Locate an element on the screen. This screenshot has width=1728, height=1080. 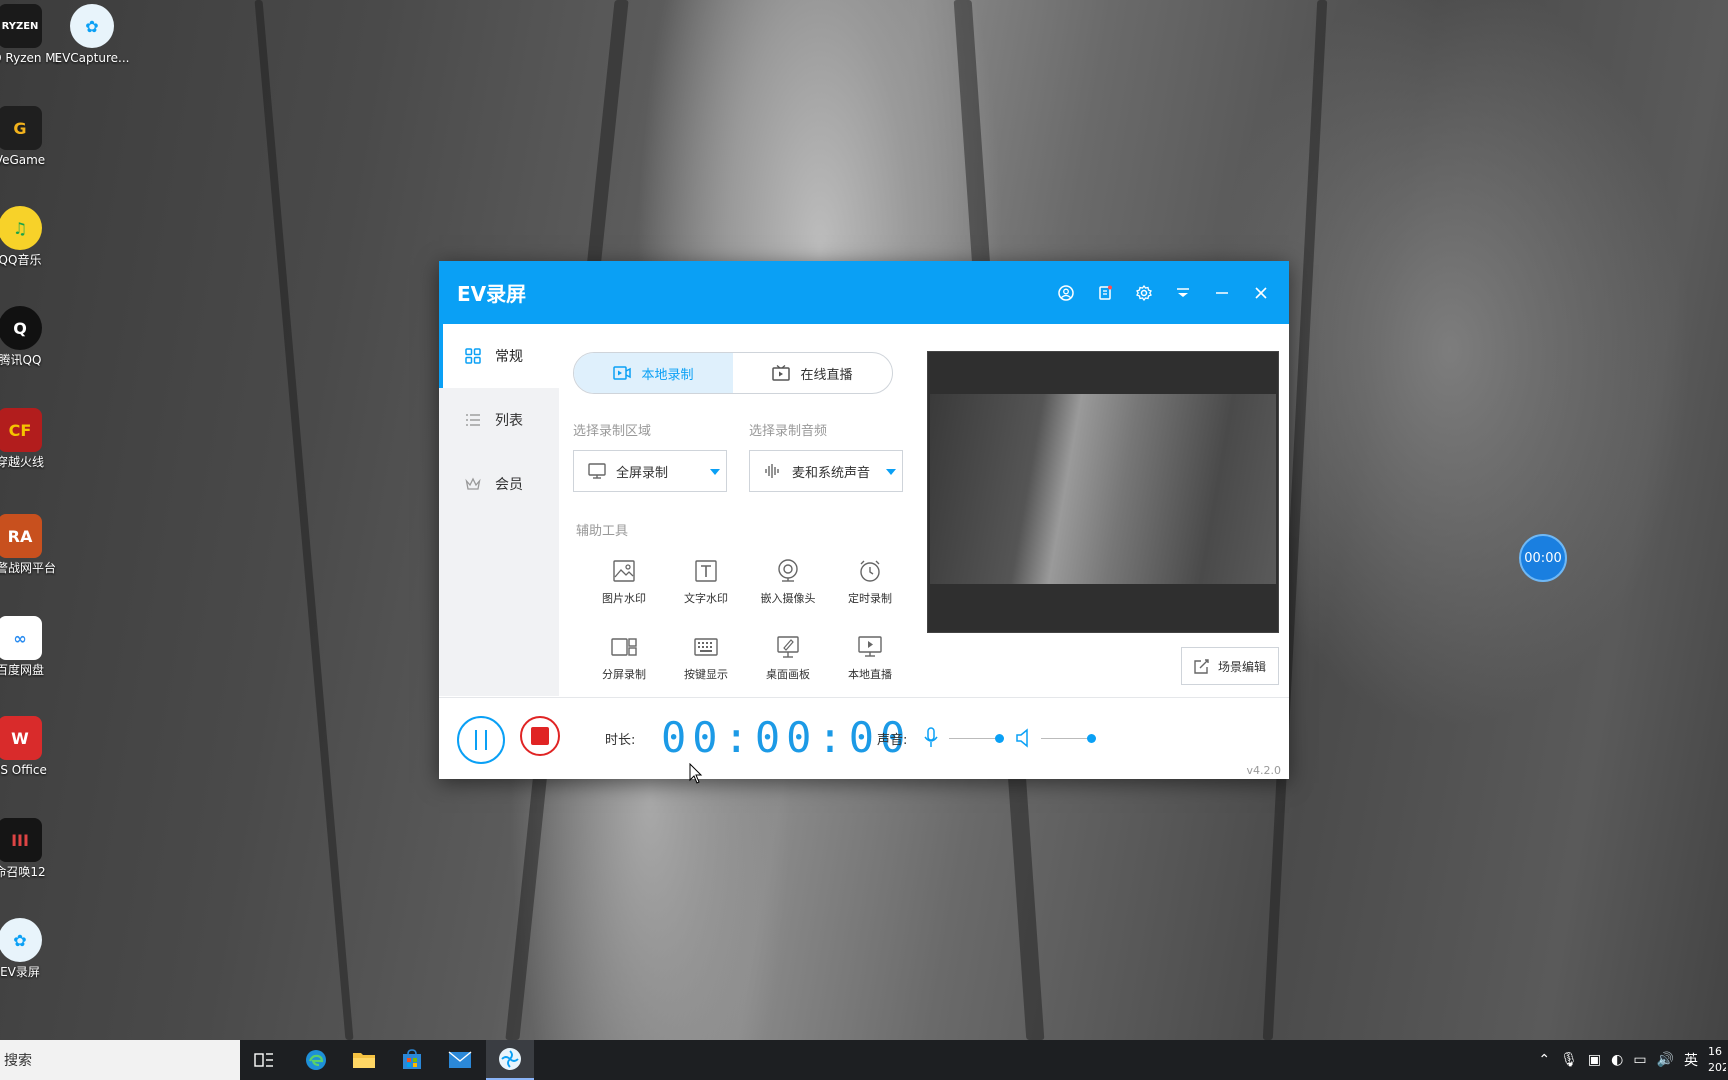
audio-select: 麦和系统声音 is located at coordinates (826, 471).